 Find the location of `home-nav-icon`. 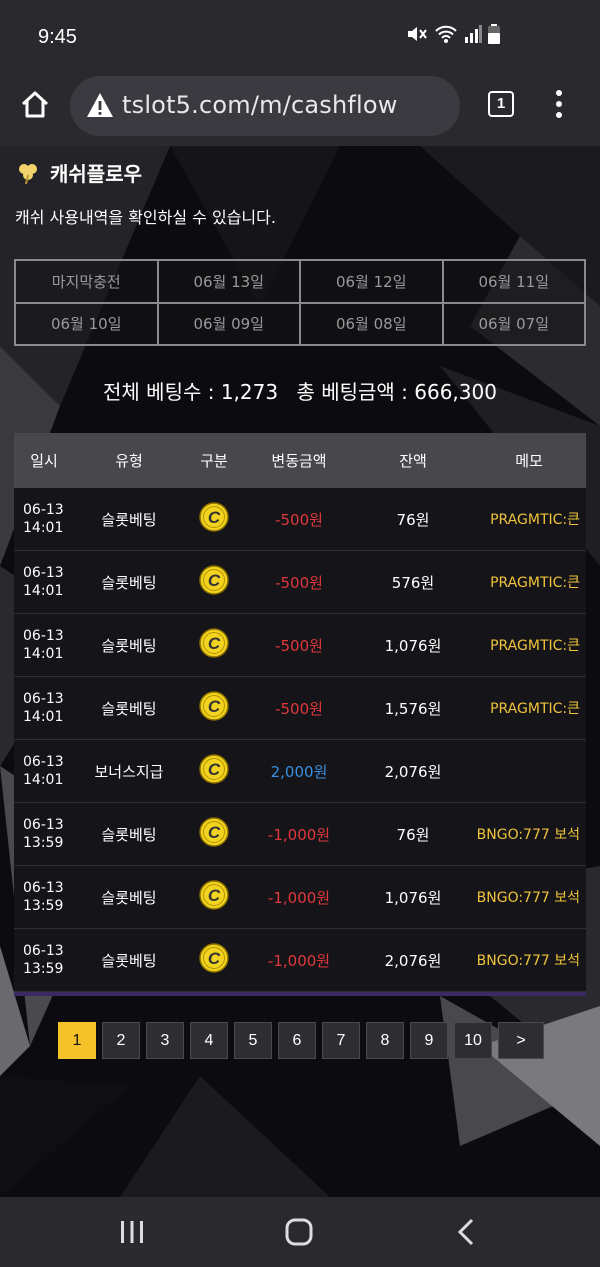

home-nav-icon is located at coordinates (299, 1232).